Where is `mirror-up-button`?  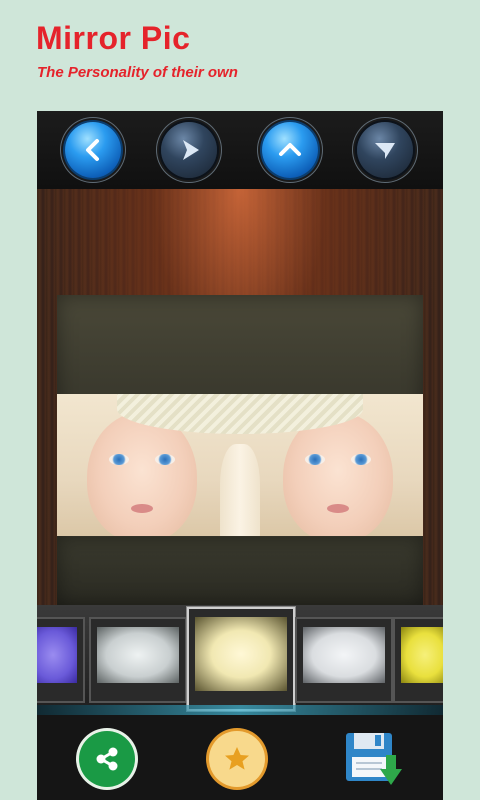
mirror-up-button is located at coordinates (290, 150).